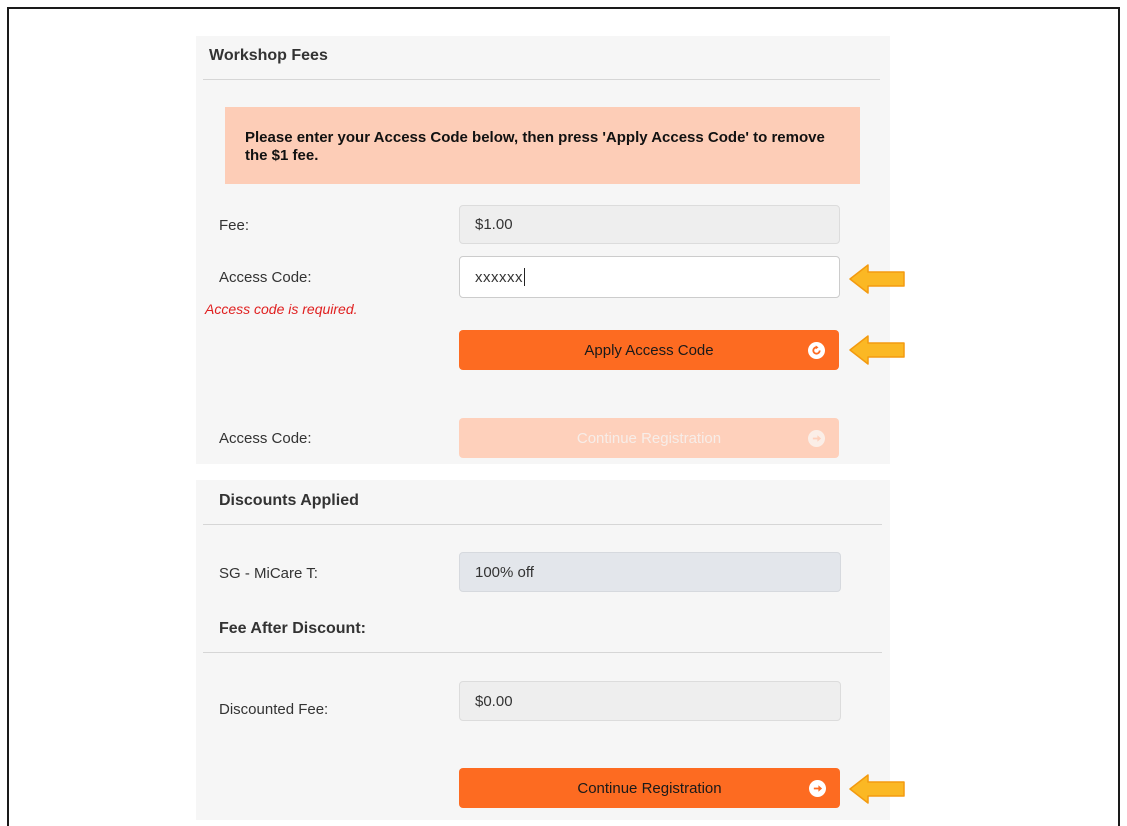  I want to click on continue-registration-button: Continue Registration, so click(649, 788).